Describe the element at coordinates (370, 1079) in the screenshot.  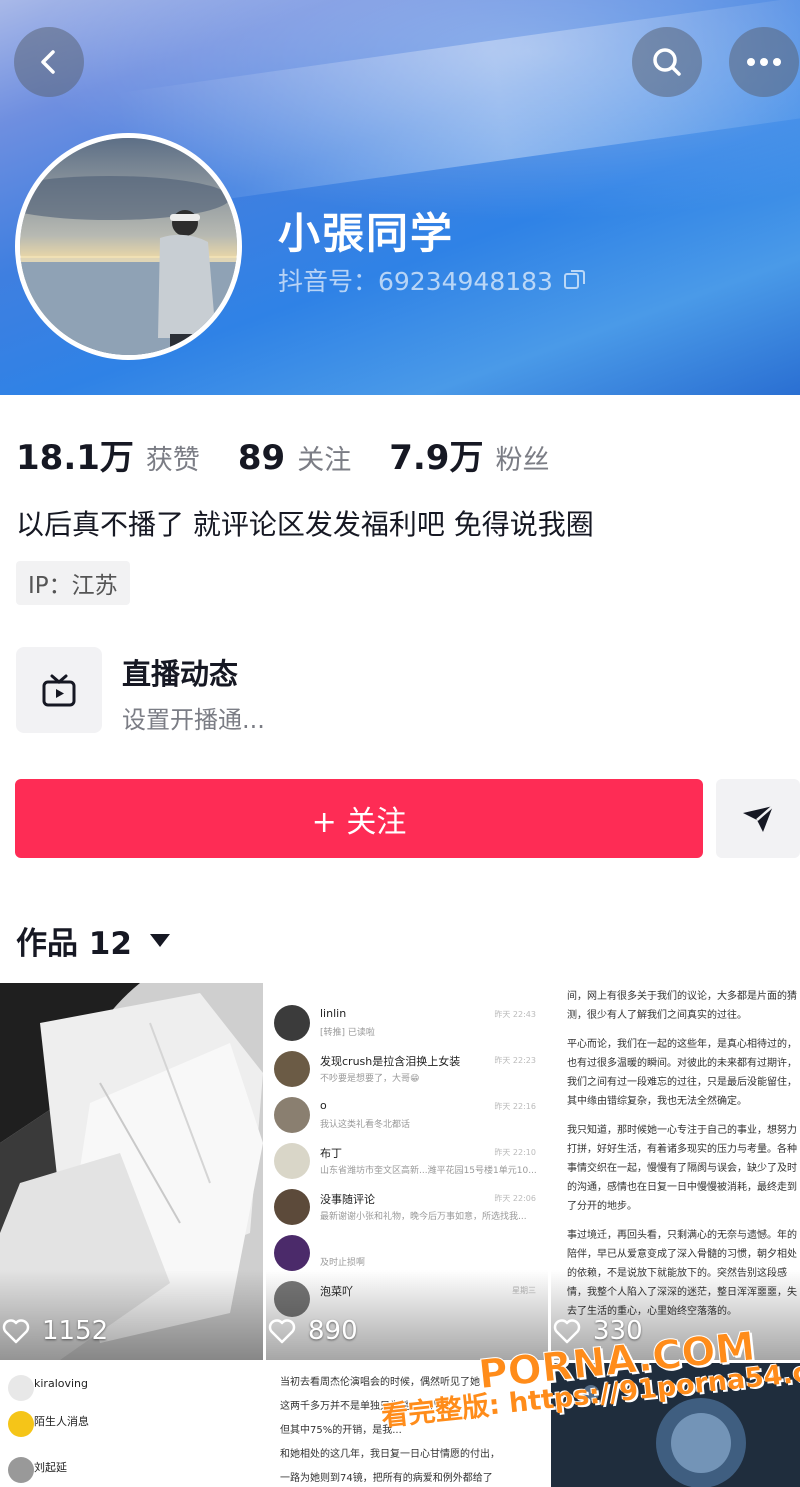
I see `chat-message: 不吵要是想要了，大哥😁` at that location.